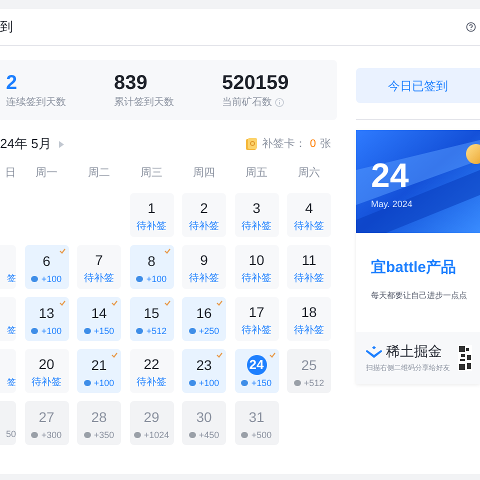 The width and height of the screenshot is (480, 480). I want to click on info-icon, so click(279, 102).